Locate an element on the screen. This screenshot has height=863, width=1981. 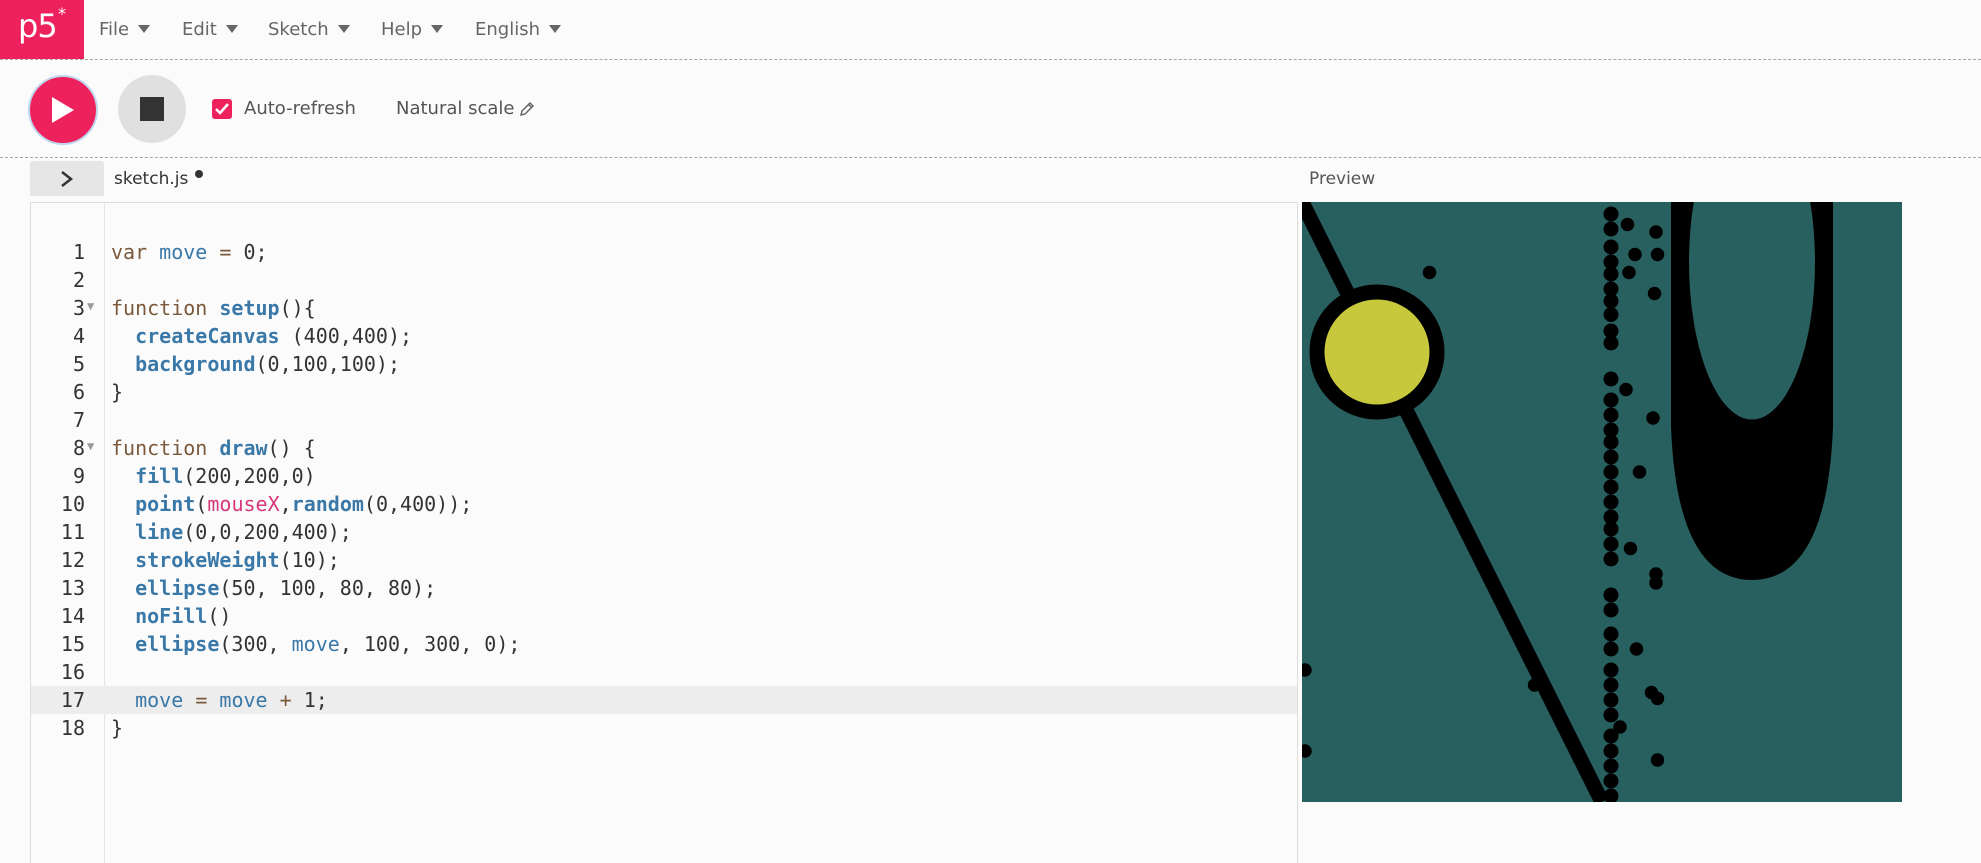
checkmark-icon is located at coordinates (222, 109).